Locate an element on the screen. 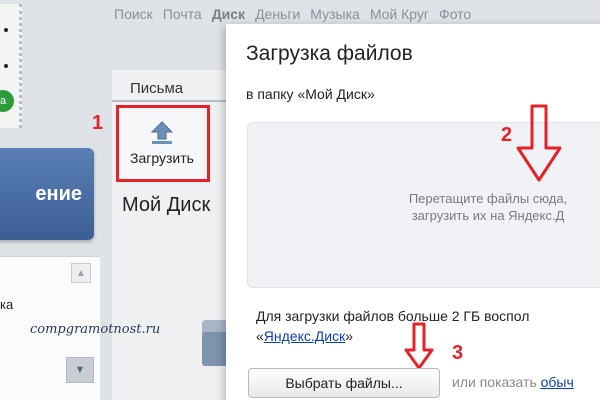 This screenshot has height=400, width=600. or-show-text: или показать is located at coordinates (496, 382).